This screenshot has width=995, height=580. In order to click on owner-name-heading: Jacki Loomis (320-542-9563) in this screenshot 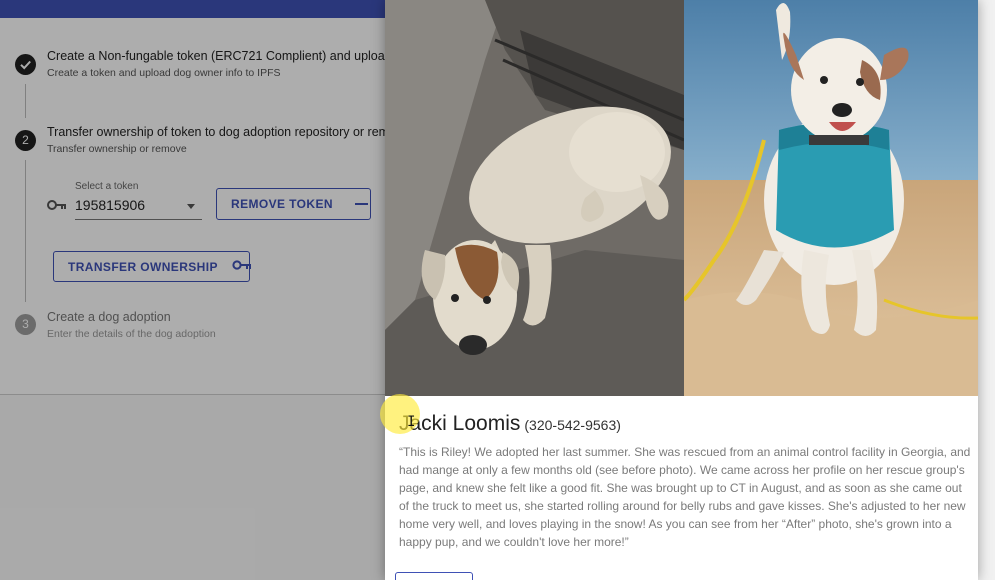, I will do `click(510, 424)`.